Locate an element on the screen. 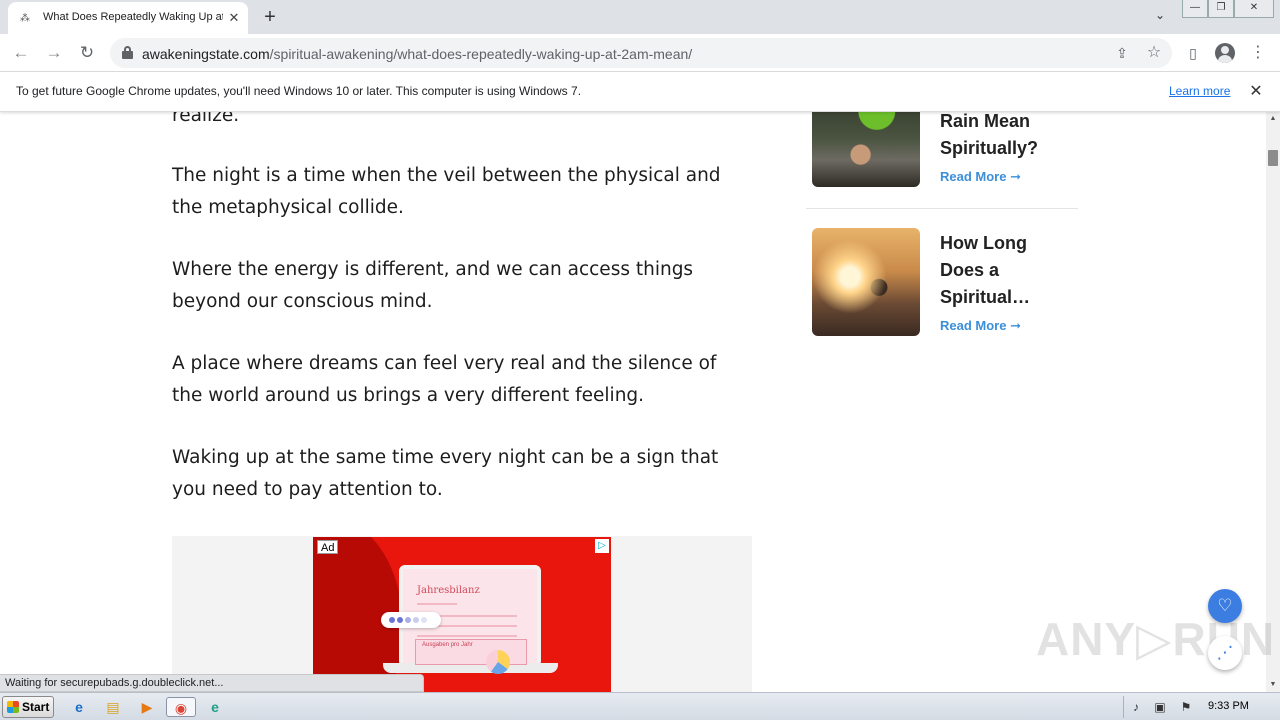  tab-close-icon: ✕ is located at coordinates (234, 18).